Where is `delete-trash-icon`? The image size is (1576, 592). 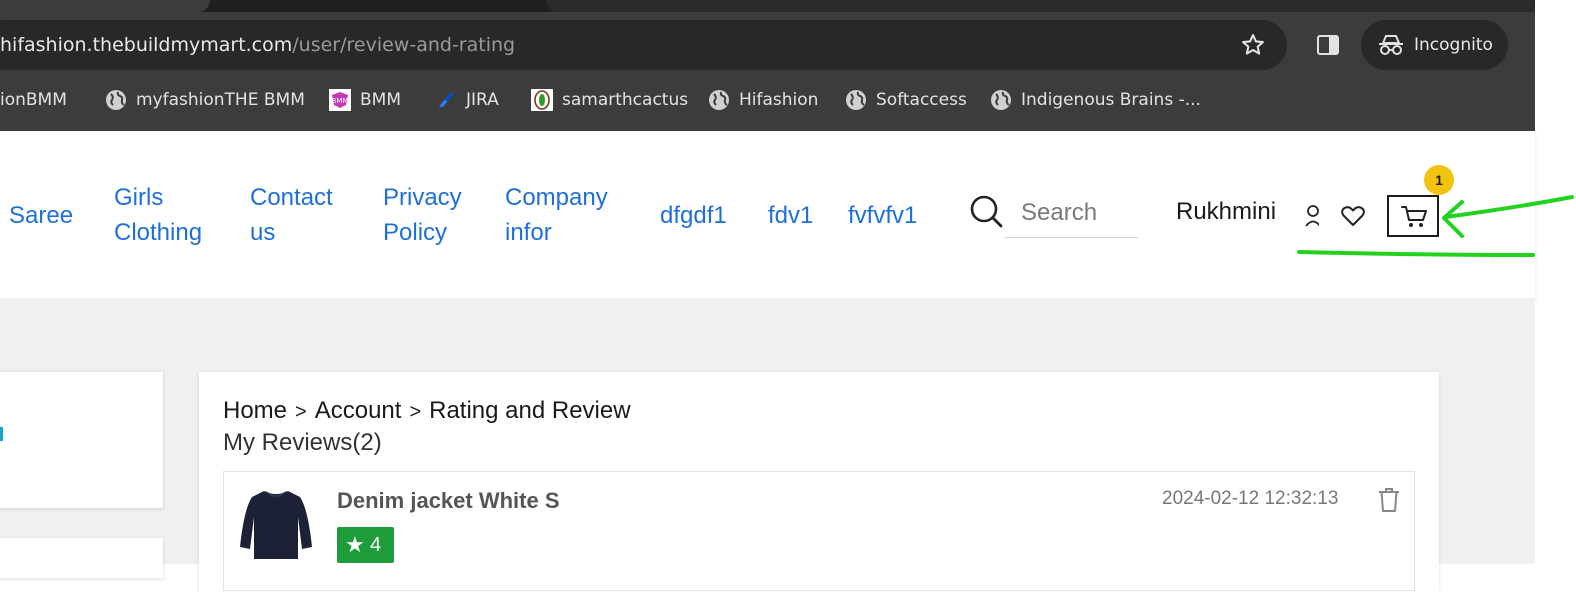 delete-trash-icon is located at coordinates (1389, 502).